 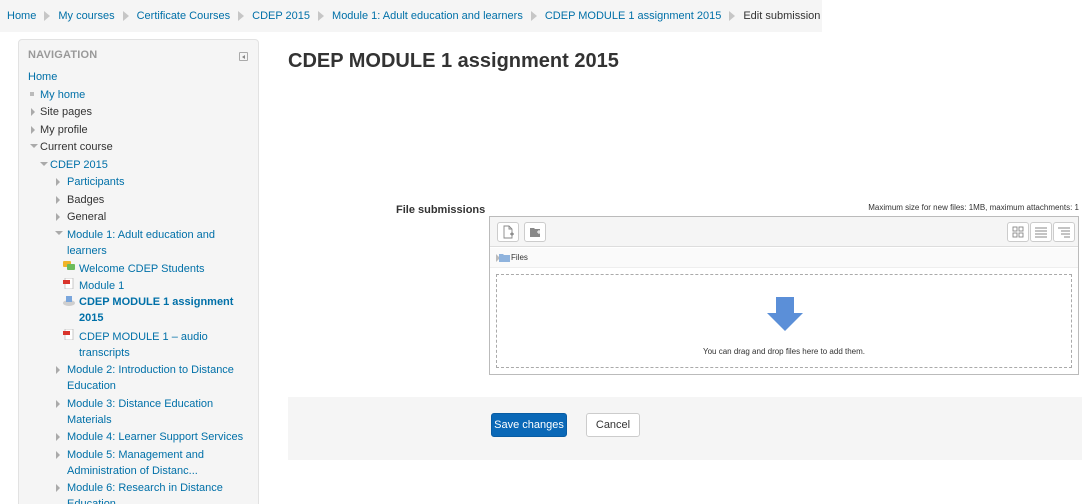 I want to click on nav-module-4: Module 4: Learner Support Services, so click(x=155, y=437).